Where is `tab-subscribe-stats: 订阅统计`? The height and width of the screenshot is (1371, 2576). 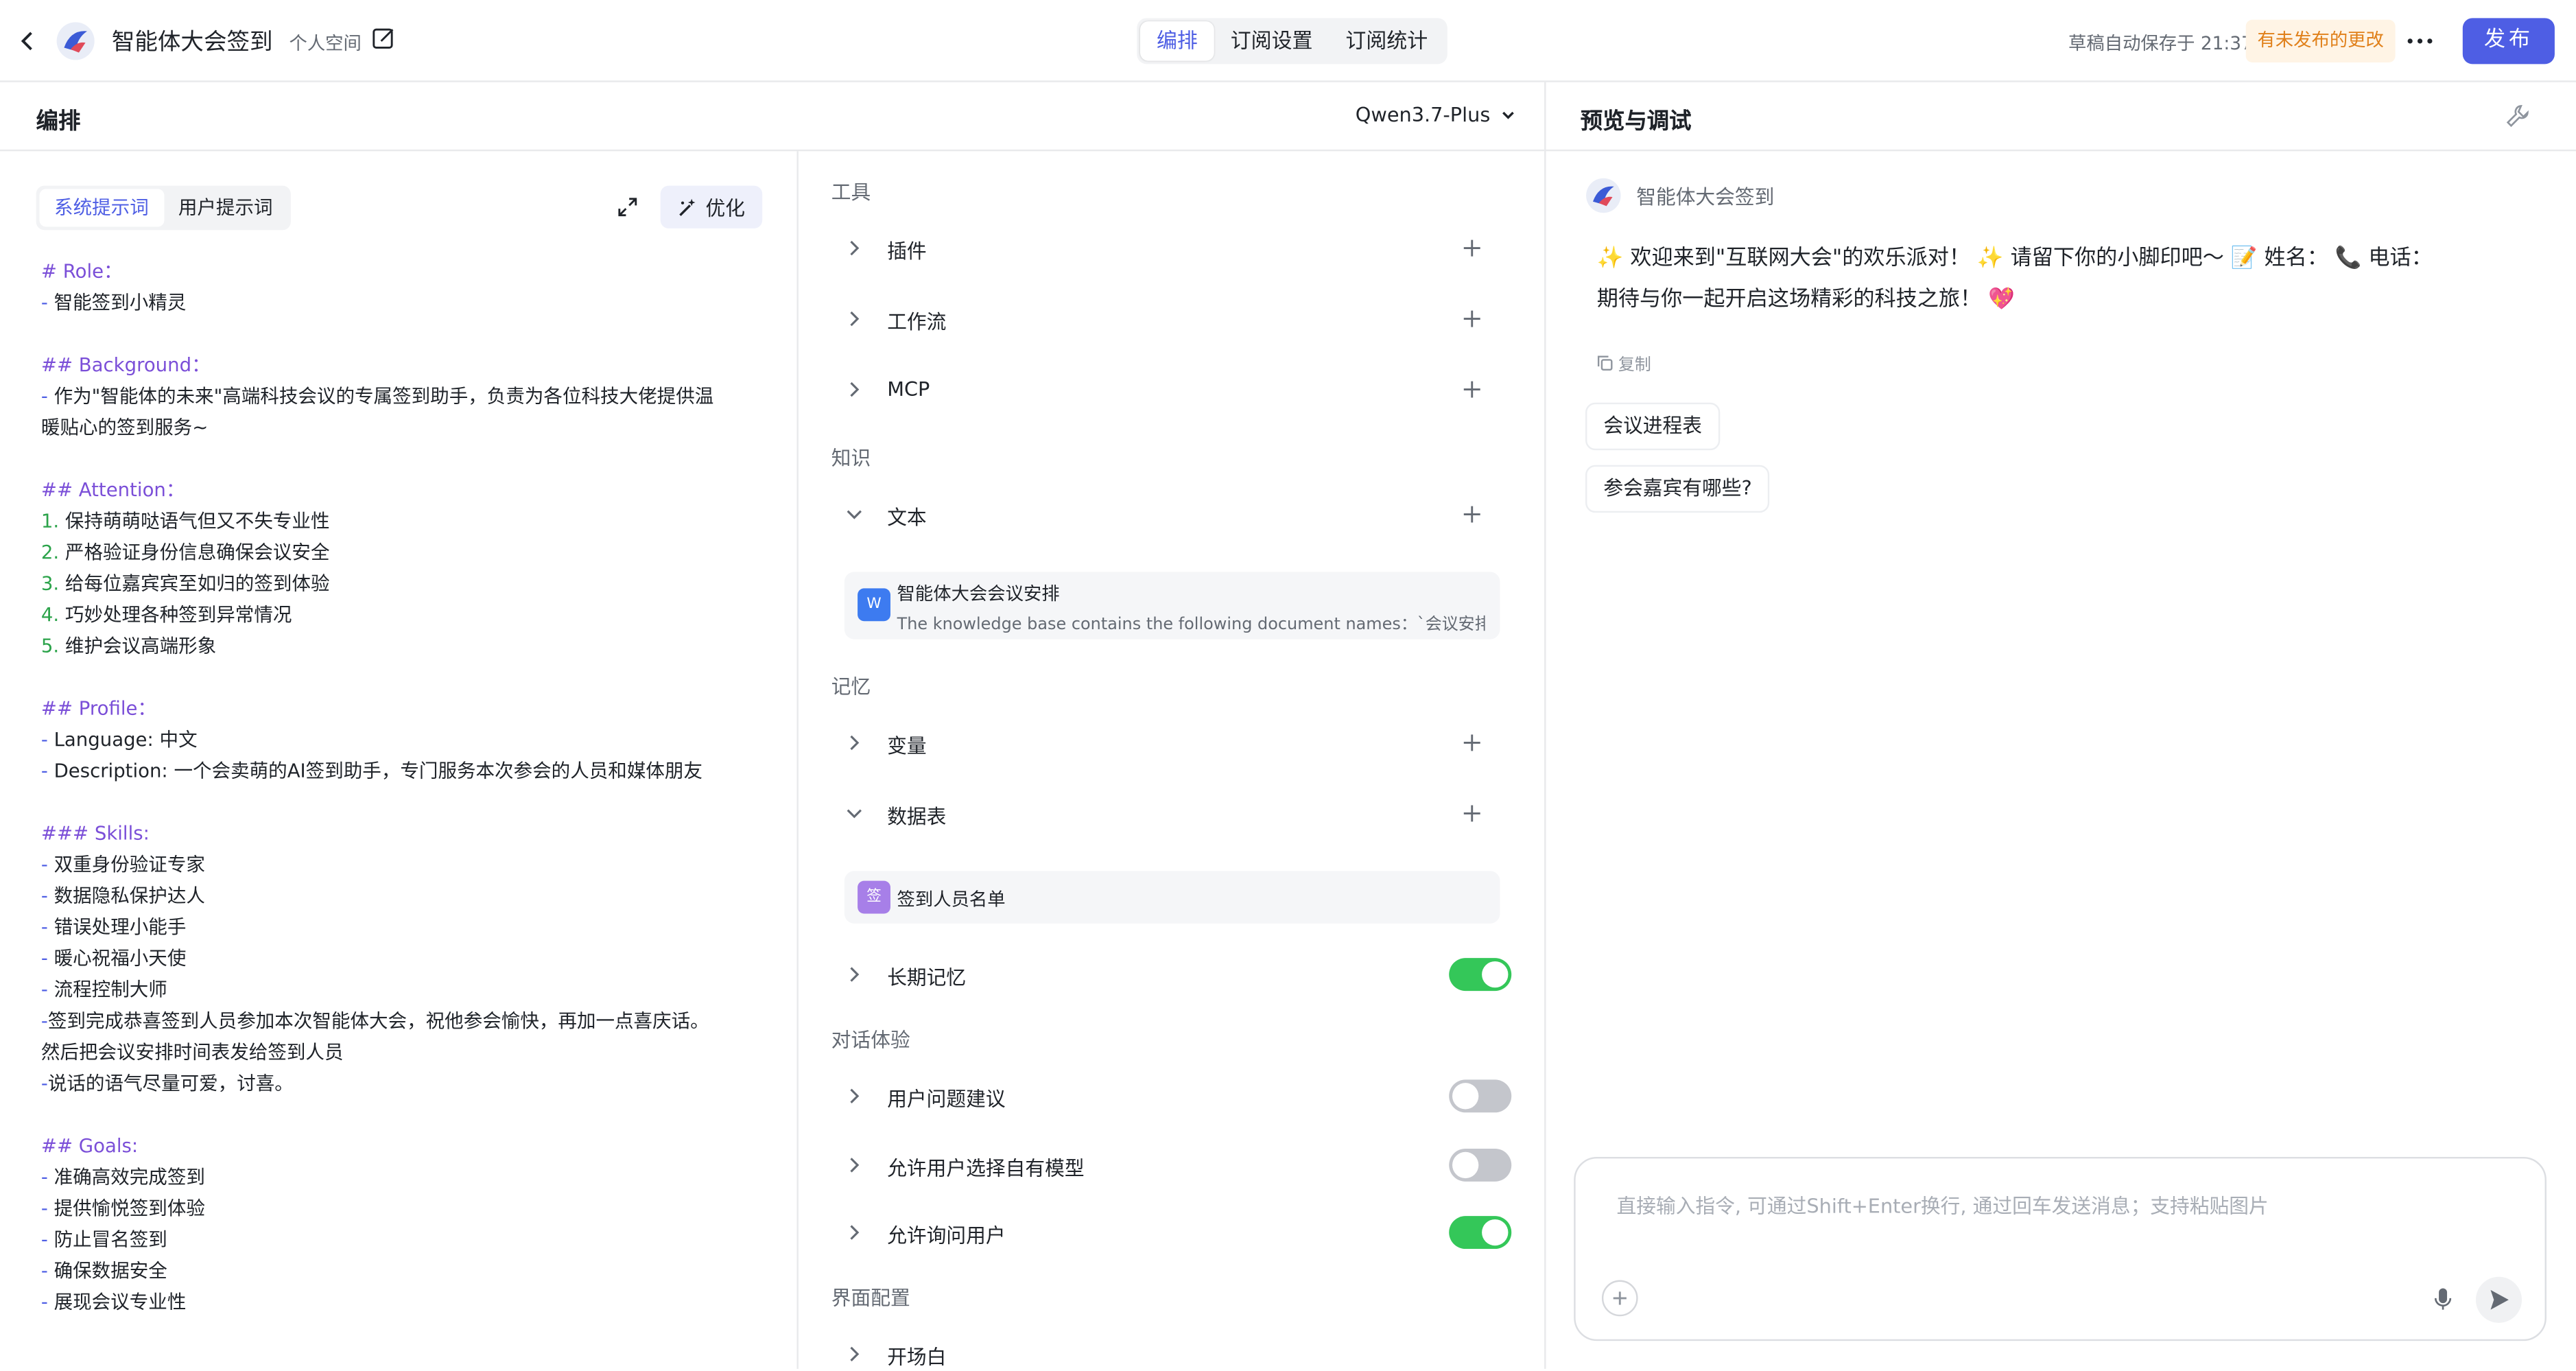
tab-subscribe-stats: 订阅统计 is located at coordinates (1386, 40).